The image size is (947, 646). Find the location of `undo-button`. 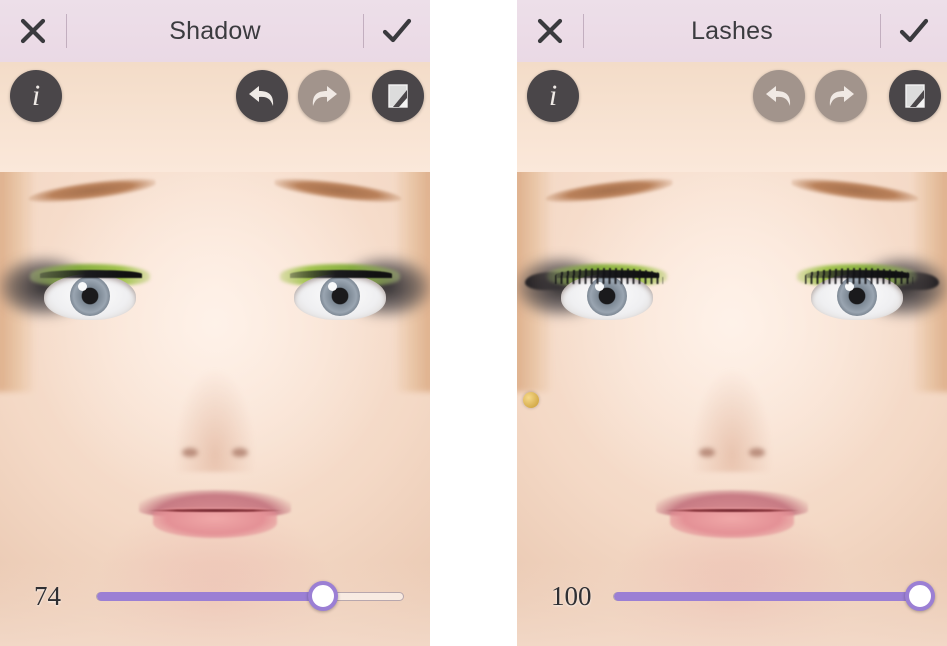

undo-button is located at coordinates (262, 96).